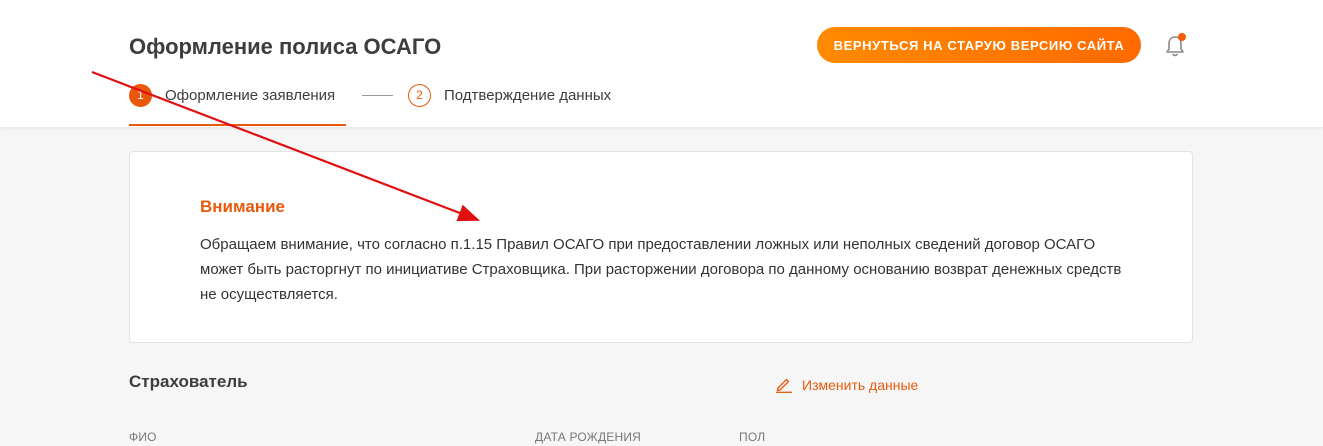  Describe the element at coordinates (528, 95) in the screenshot. I see `step-label: Подтверждение данных` at that location.